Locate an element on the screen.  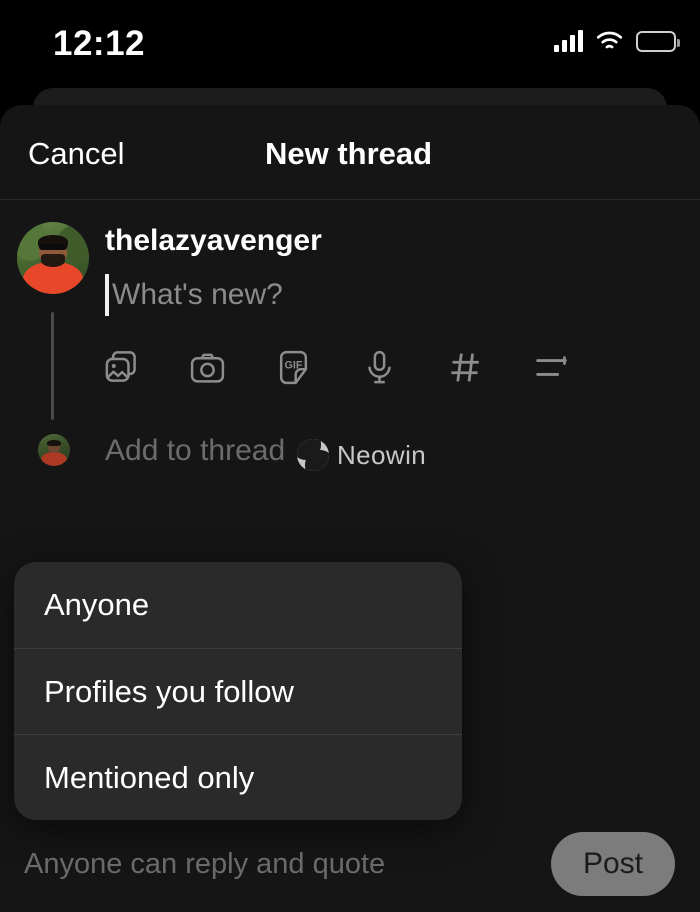
status-bar-clock: 12:12 is located at coordinates (99, 43).